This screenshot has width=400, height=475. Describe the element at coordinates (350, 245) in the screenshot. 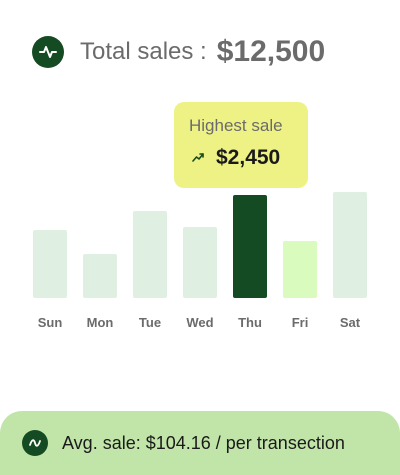

I see `bar-sat` at that location.